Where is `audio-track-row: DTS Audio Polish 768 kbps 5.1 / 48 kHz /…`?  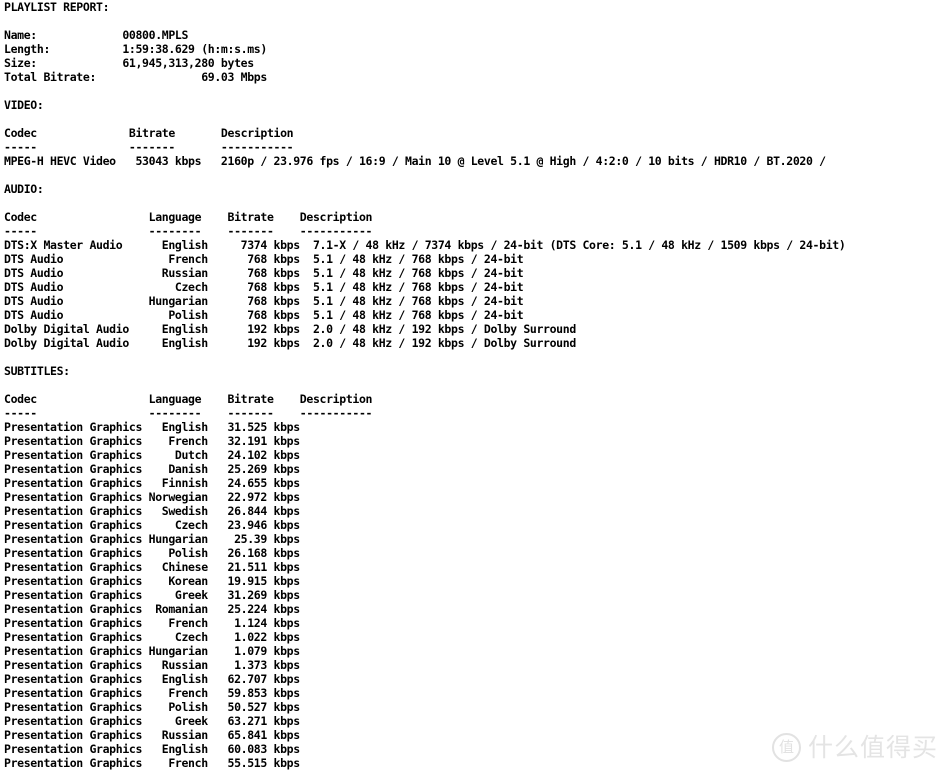 audio-track-row: DTS Audio Polish 768 kbps 5.1 / 48 kHz /… is located at coordinates (264, 315).